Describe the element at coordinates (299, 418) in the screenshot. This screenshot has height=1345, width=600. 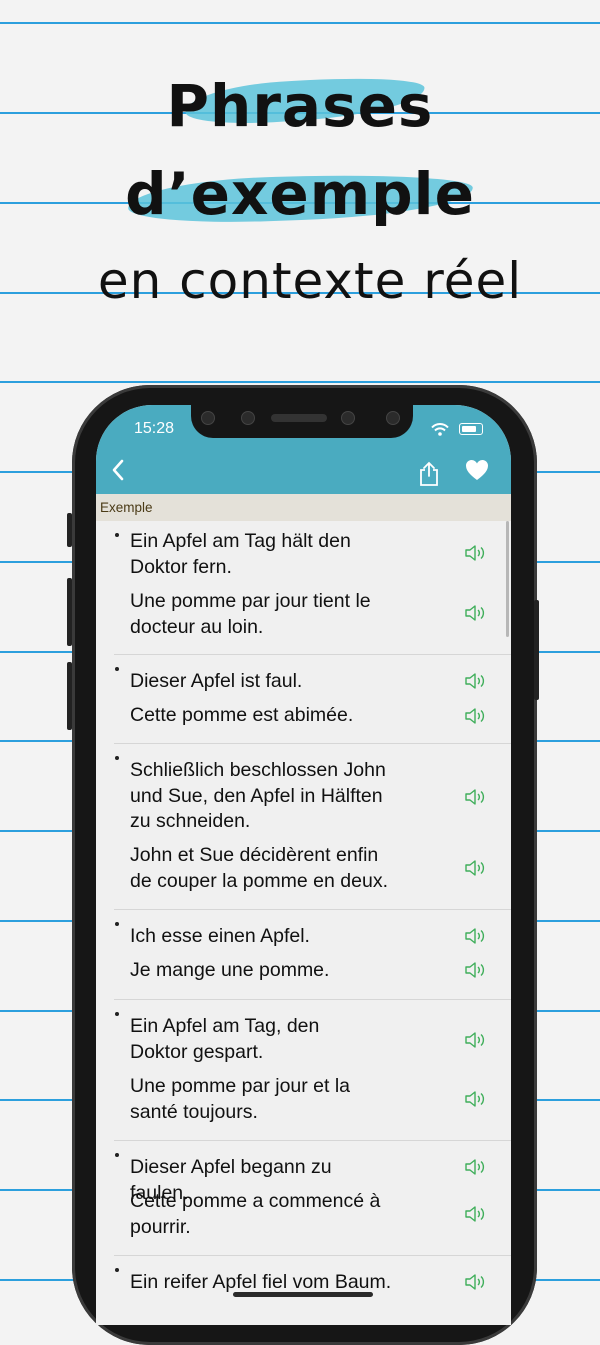
I see `speaker-grille` at that location.